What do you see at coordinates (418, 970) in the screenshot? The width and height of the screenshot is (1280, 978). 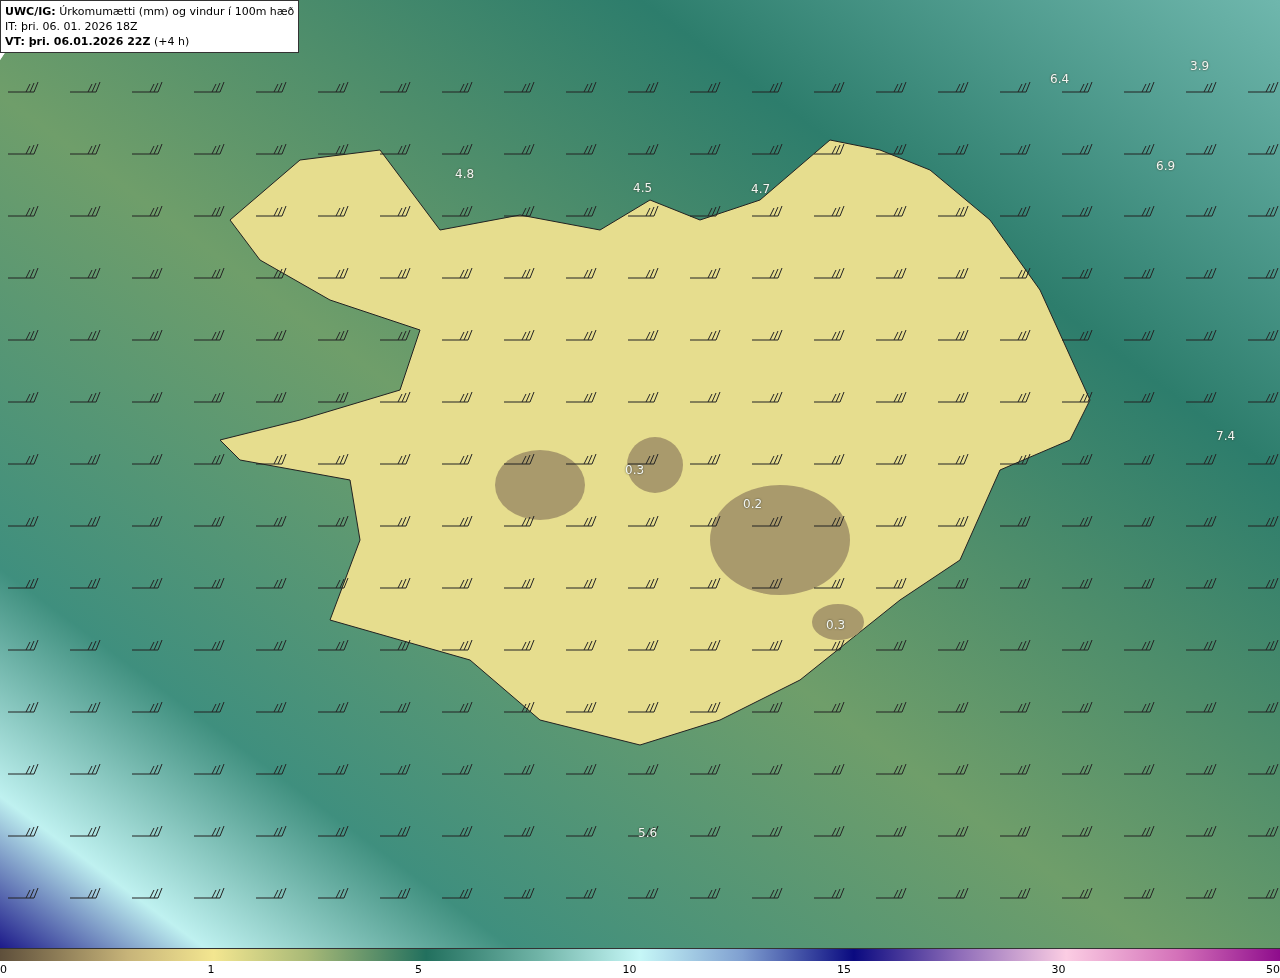 I see `colorbar-tick-label: 5` at bounding box center [418, 970].